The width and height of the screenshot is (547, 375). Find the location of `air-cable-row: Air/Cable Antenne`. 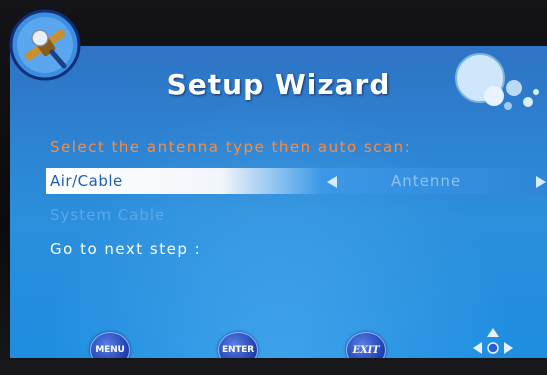

air-cable-row: Air/Cable Antenne is located at coordinates (296, 181).